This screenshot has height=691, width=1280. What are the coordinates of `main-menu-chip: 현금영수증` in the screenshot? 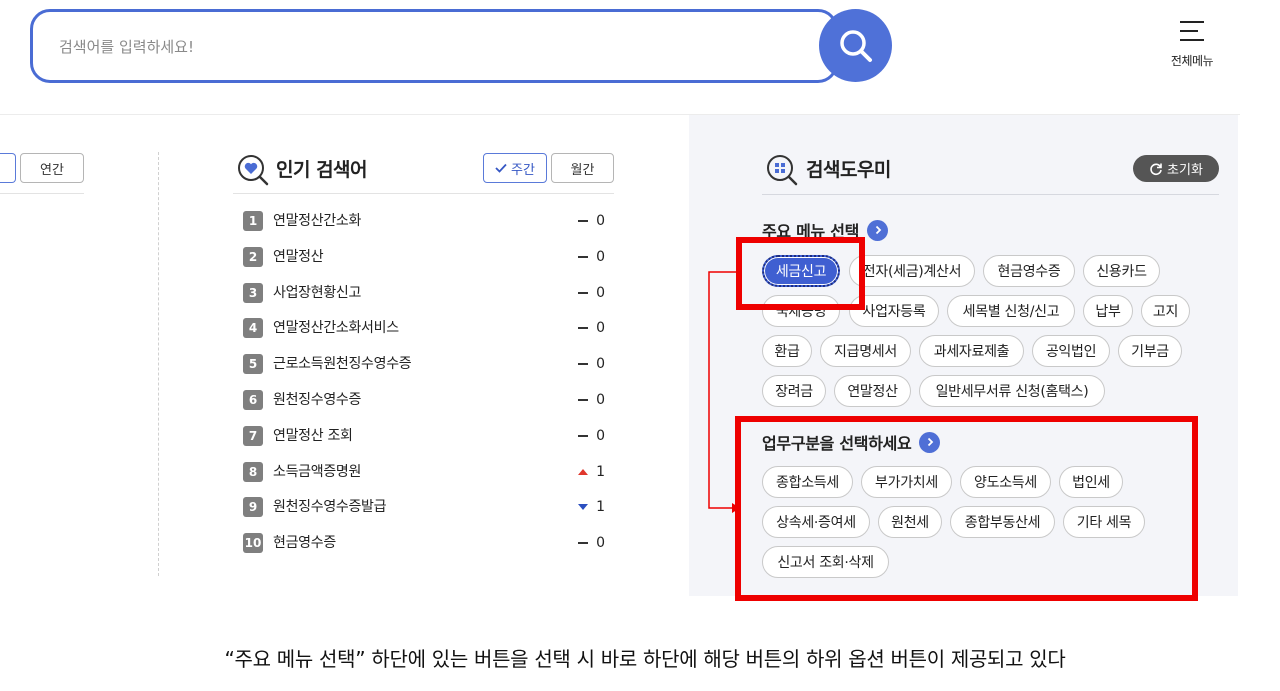 It's located at (1029, 271).